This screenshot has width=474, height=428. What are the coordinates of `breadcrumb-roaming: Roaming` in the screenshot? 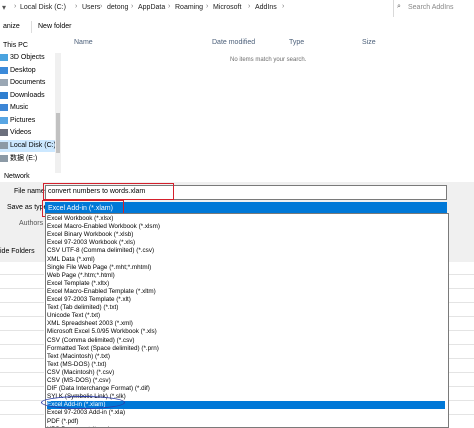 It's located at (189, 7).